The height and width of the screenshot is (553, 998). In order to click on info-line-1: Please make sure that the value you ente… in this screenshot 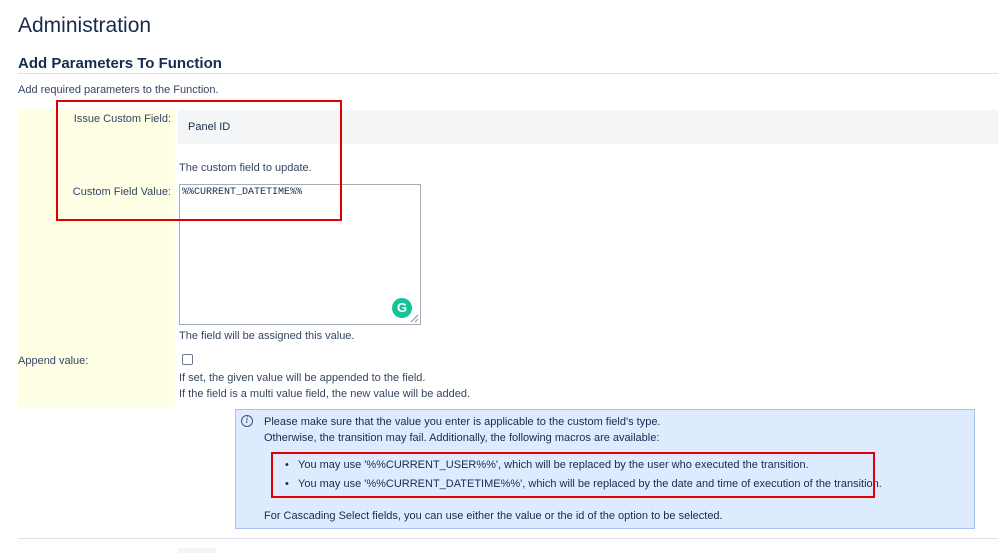, I will do `click(462, 422)`.